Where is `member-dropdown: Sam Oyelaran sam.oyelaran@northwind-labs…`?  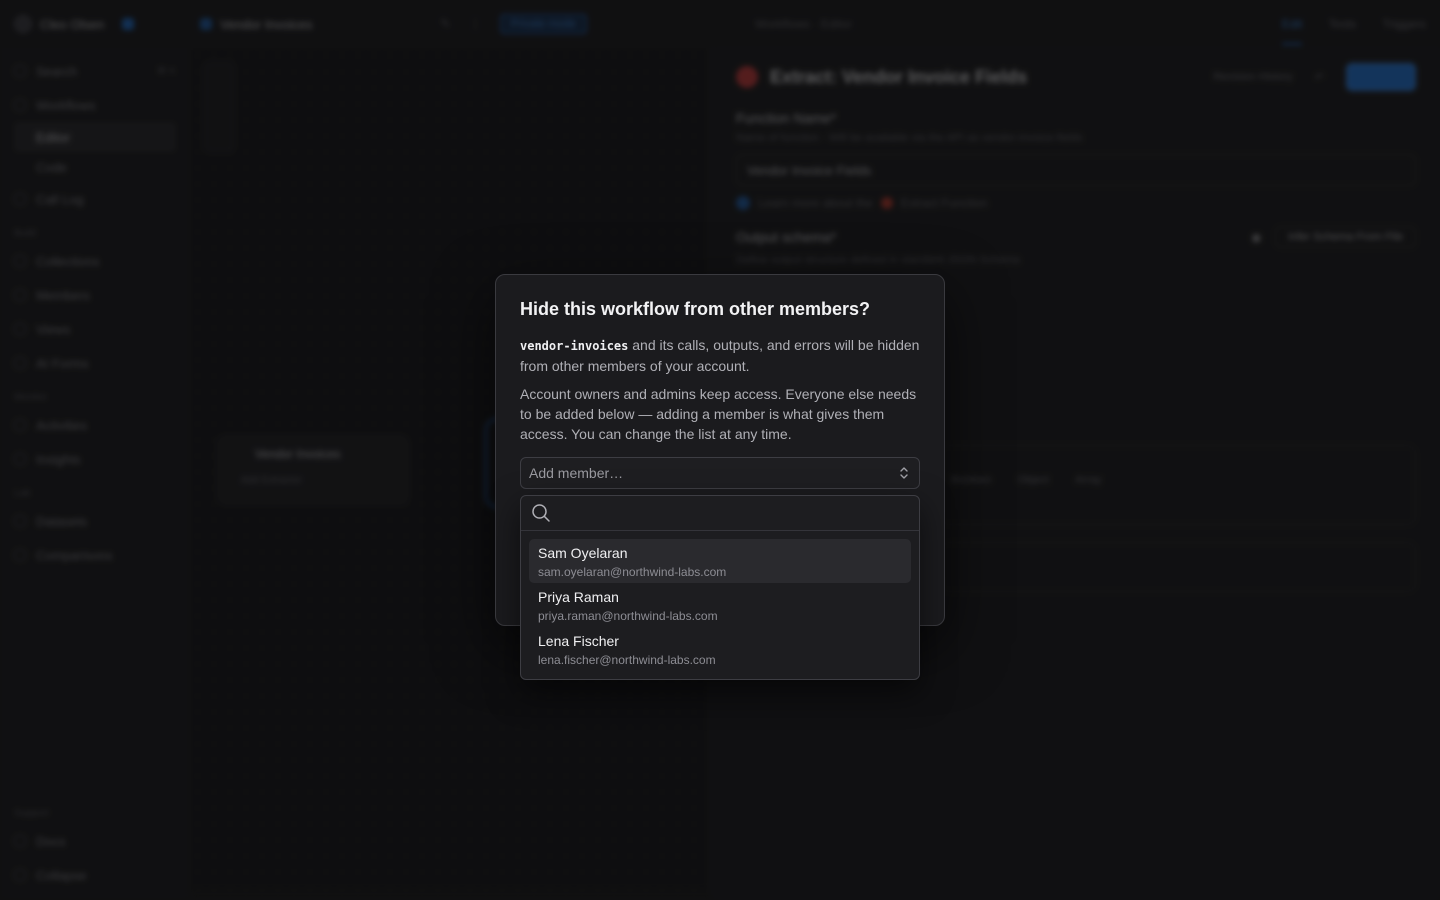 member-dropdown: Sam Oyelaran sam.oyelaran@northwind-labs… is located at coordinates (720, 587).